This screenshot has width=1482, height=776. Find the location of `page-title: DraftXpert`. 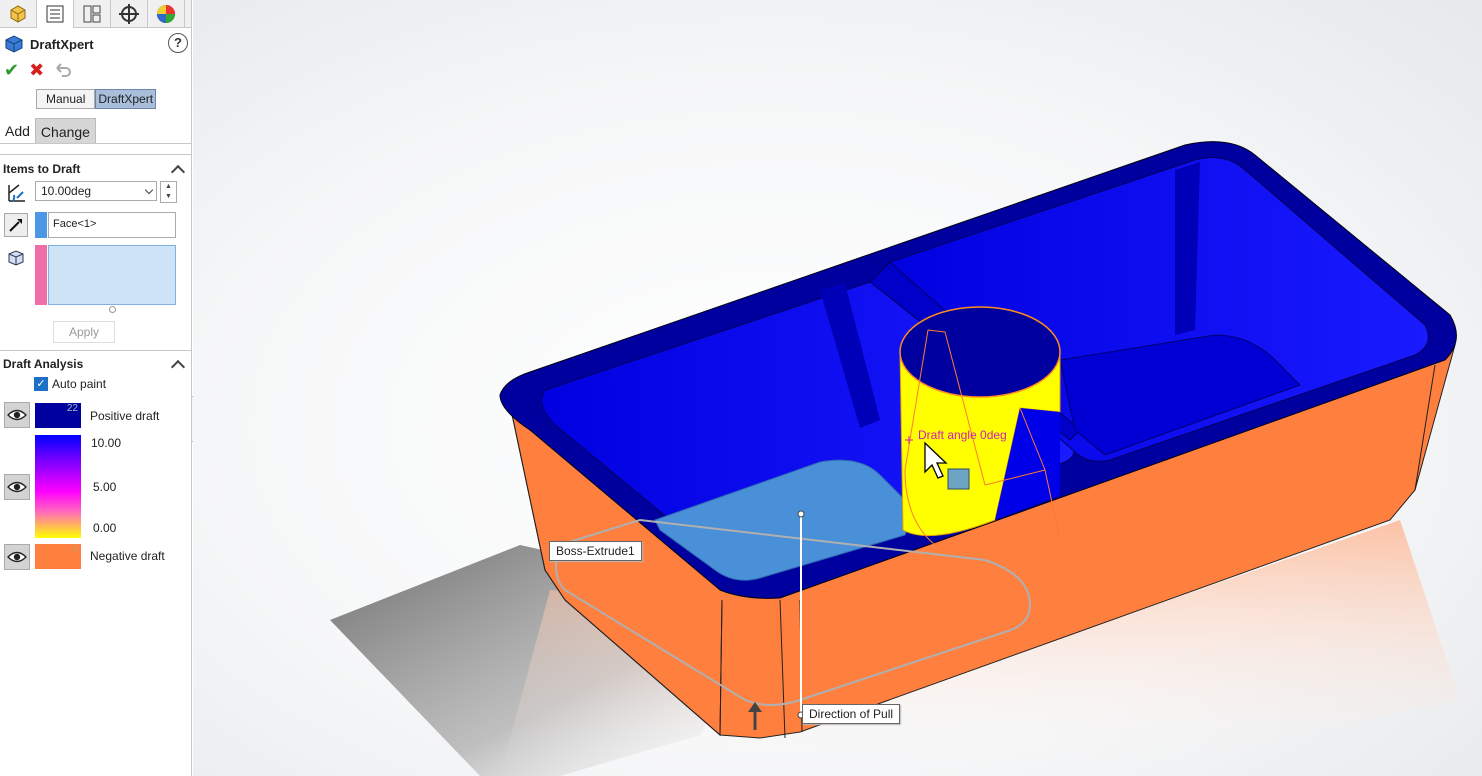

page-title: DraftXpert is located at coordinates (62, 44).